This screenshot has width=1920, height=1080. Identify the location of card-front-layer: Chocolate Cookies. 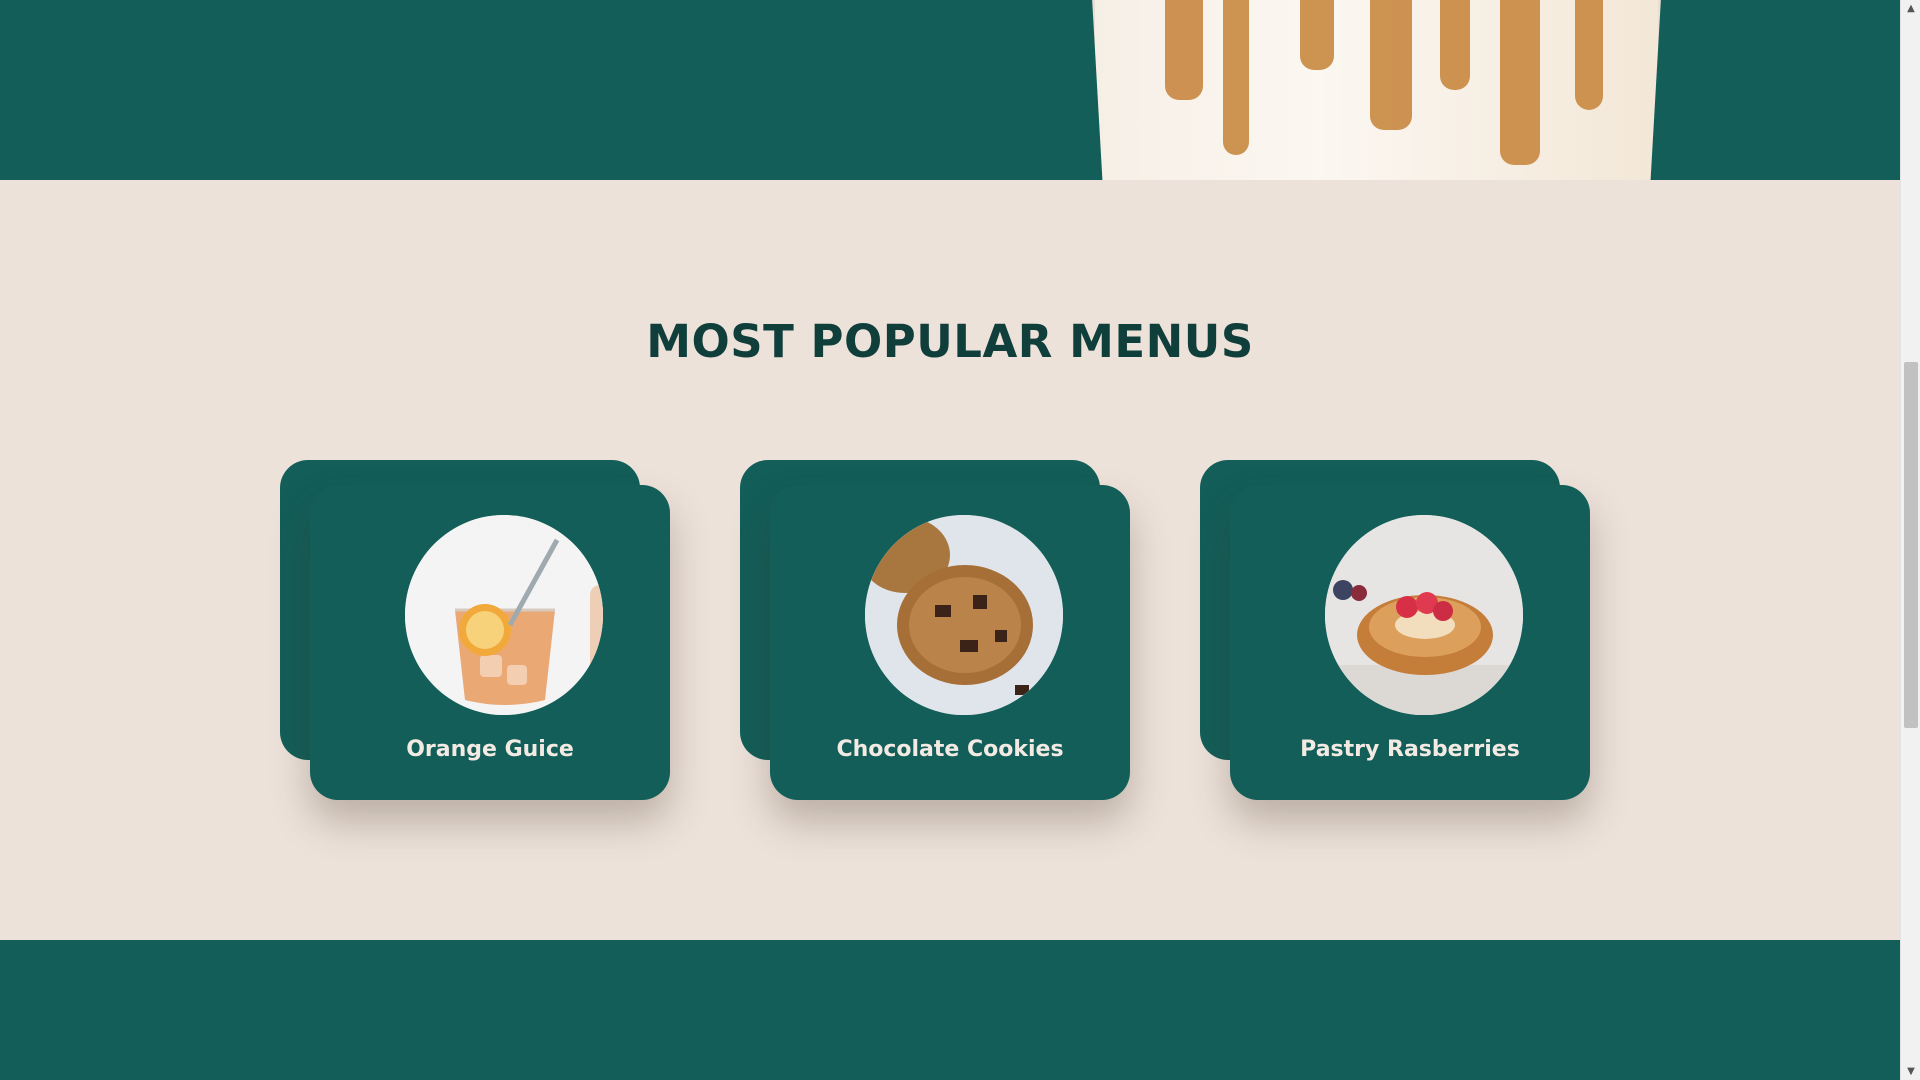
(950, 642).